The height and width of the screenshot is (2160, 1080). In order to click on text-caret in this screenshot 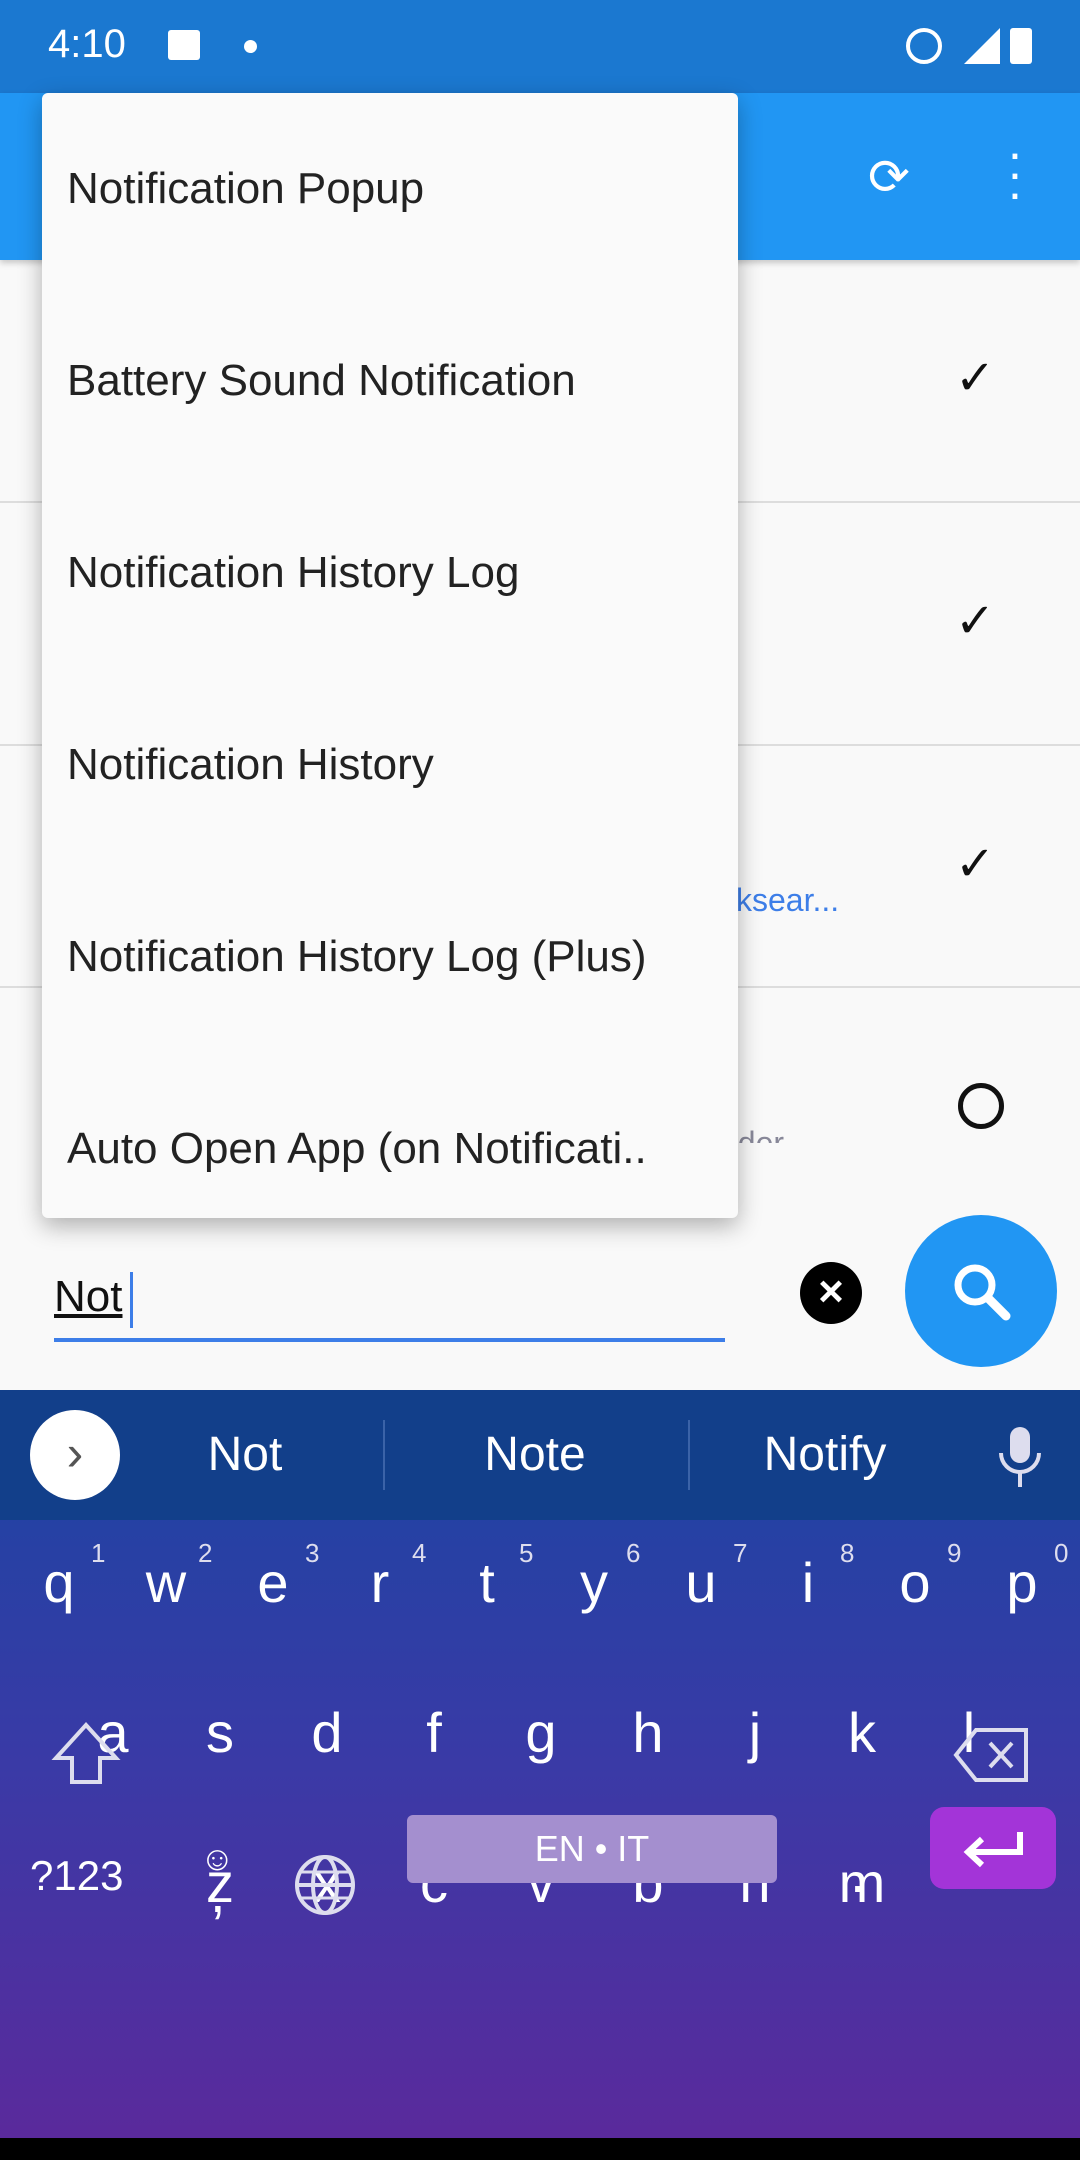, I will do `click(131, 1300)`.